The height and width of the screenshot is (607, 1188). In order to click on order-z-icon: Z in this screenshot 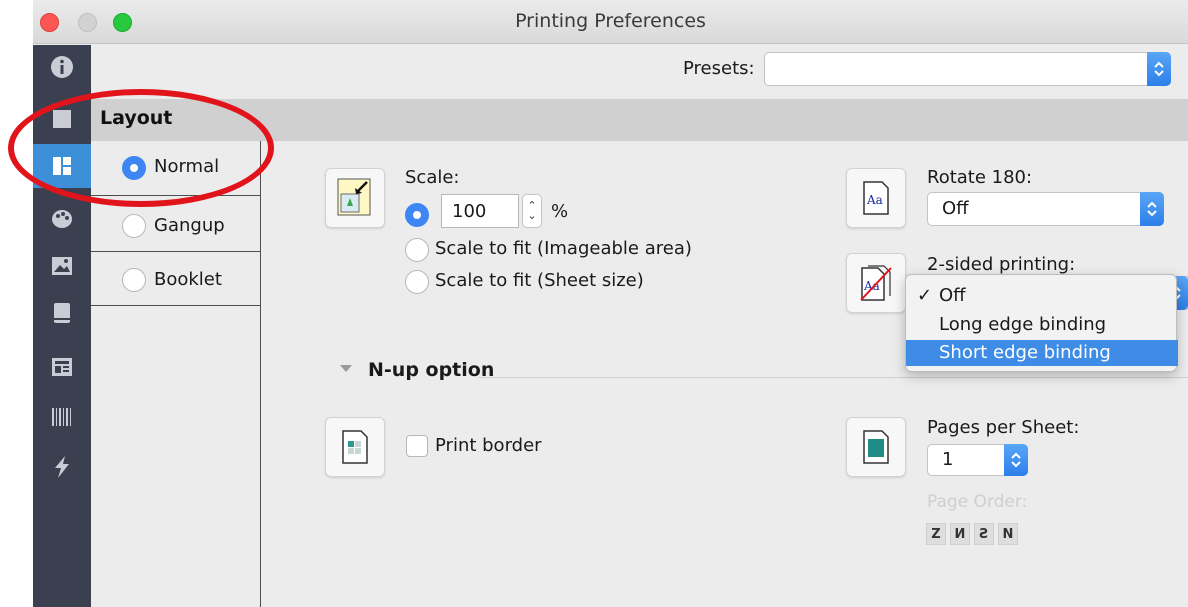, I will do `click(936, 534)`.